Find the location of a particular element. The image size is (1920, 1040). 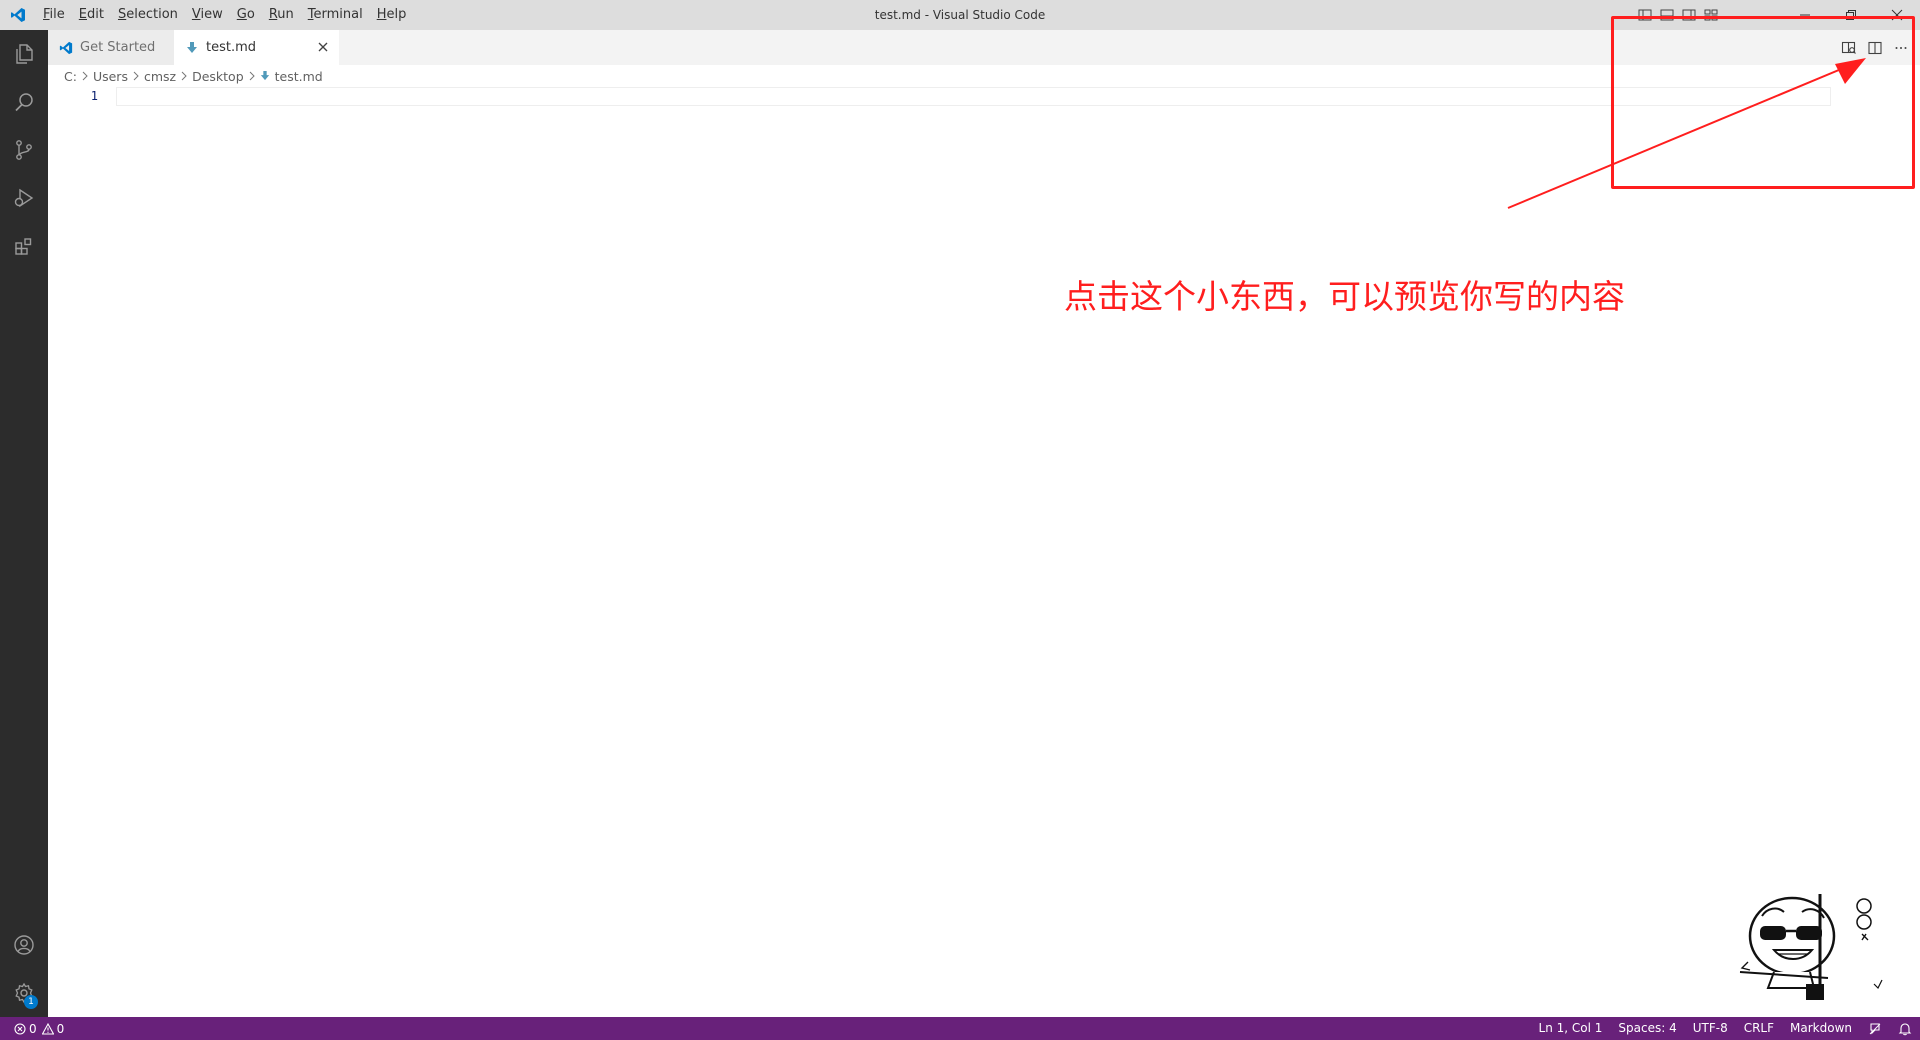

tab-label: Get Started is located at coordinates (118, 47).